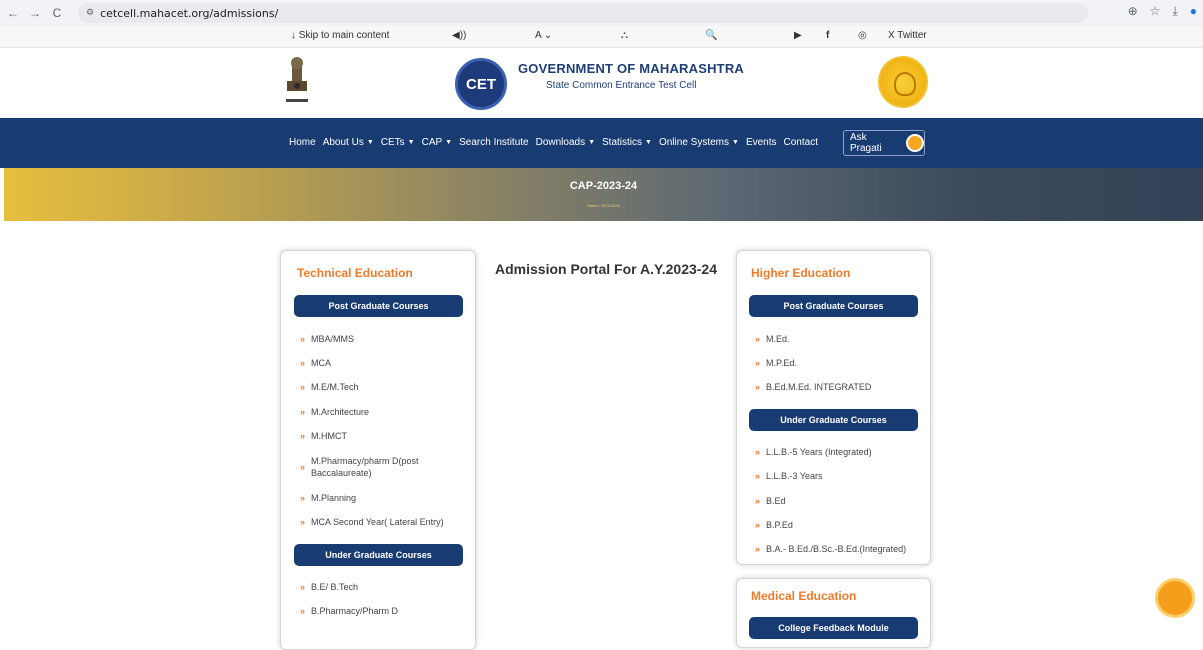 Image resolution: width=1203 pixels, height=650 pixels. Describe the element at coordinates (627, 142) in the screenshot. I see `nav-statistics: Statistics ▼` at that location.